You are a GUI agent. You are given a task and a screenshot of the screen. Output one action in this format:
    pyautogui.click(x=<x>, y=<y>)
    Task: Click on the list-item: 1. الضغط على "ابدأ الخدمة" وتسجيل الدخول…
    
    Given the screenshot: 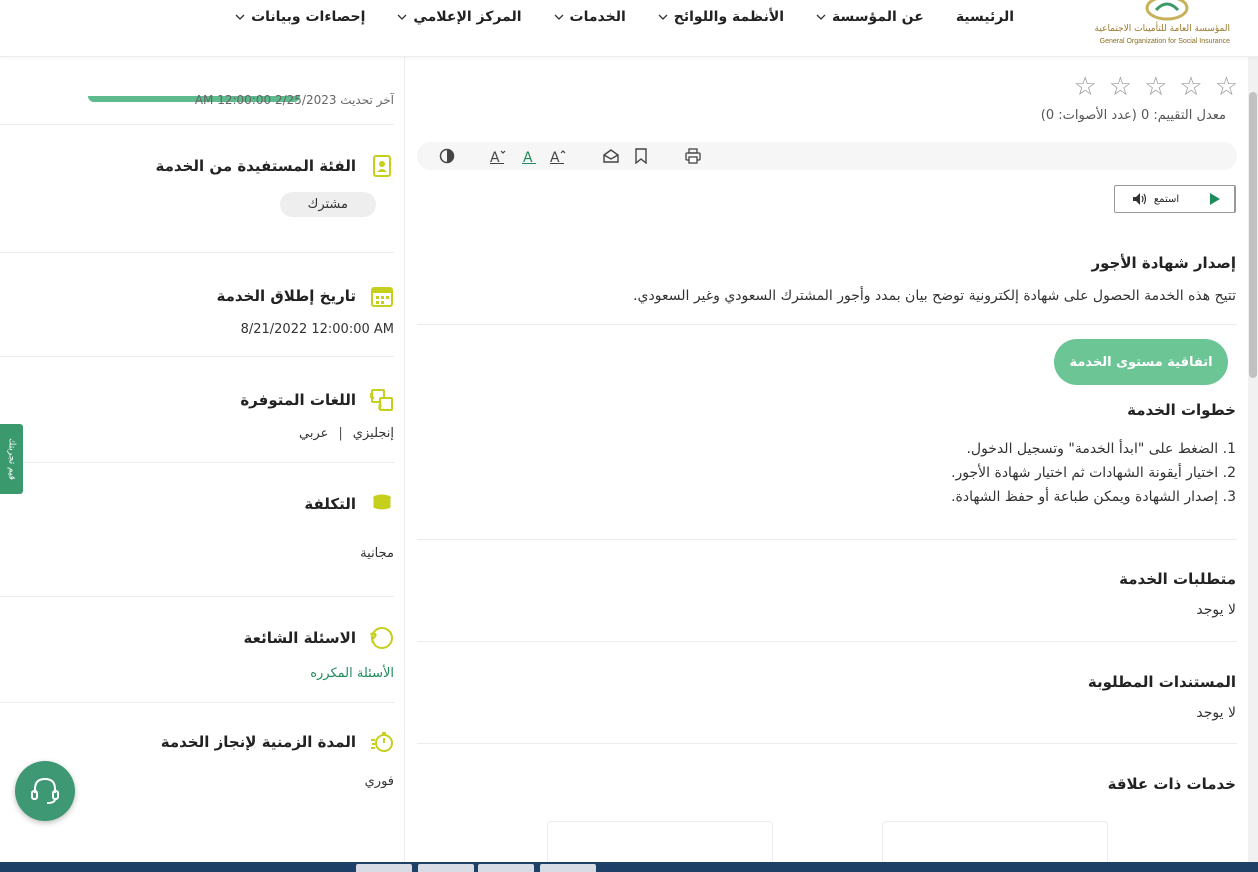 What is the action you would take?
    pyautogui.click(x=1101, y=449)
    